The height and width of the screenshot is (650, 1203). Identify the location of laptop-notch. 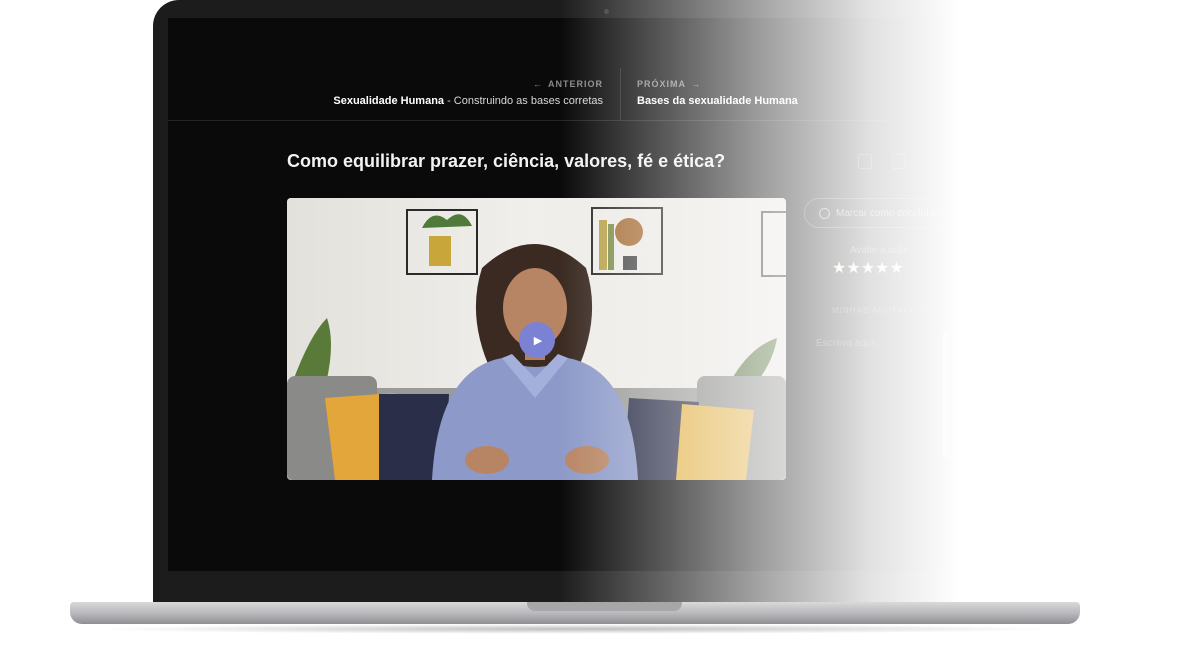
(604, 606).